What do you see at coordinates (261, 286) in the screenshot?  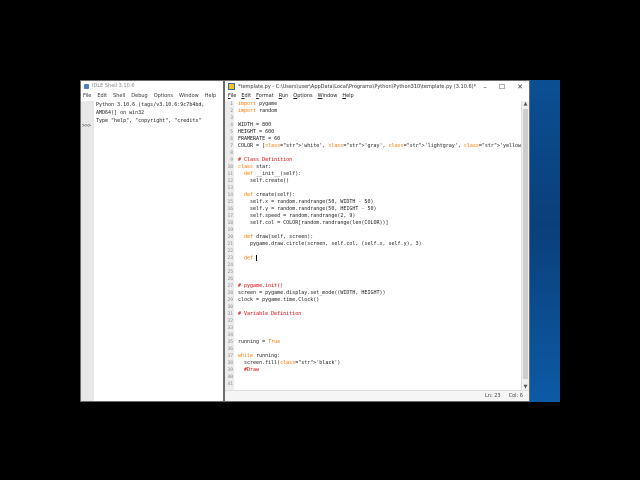 I see `code-text: # pygame.init()` at bounding box center [261, 286].